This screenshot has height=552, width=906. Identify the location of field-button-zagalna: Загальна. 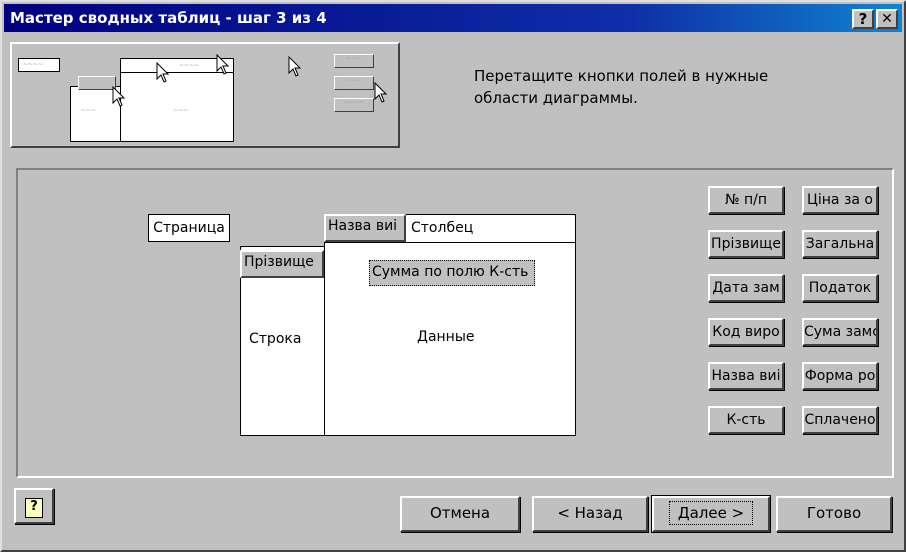
(840, 244).